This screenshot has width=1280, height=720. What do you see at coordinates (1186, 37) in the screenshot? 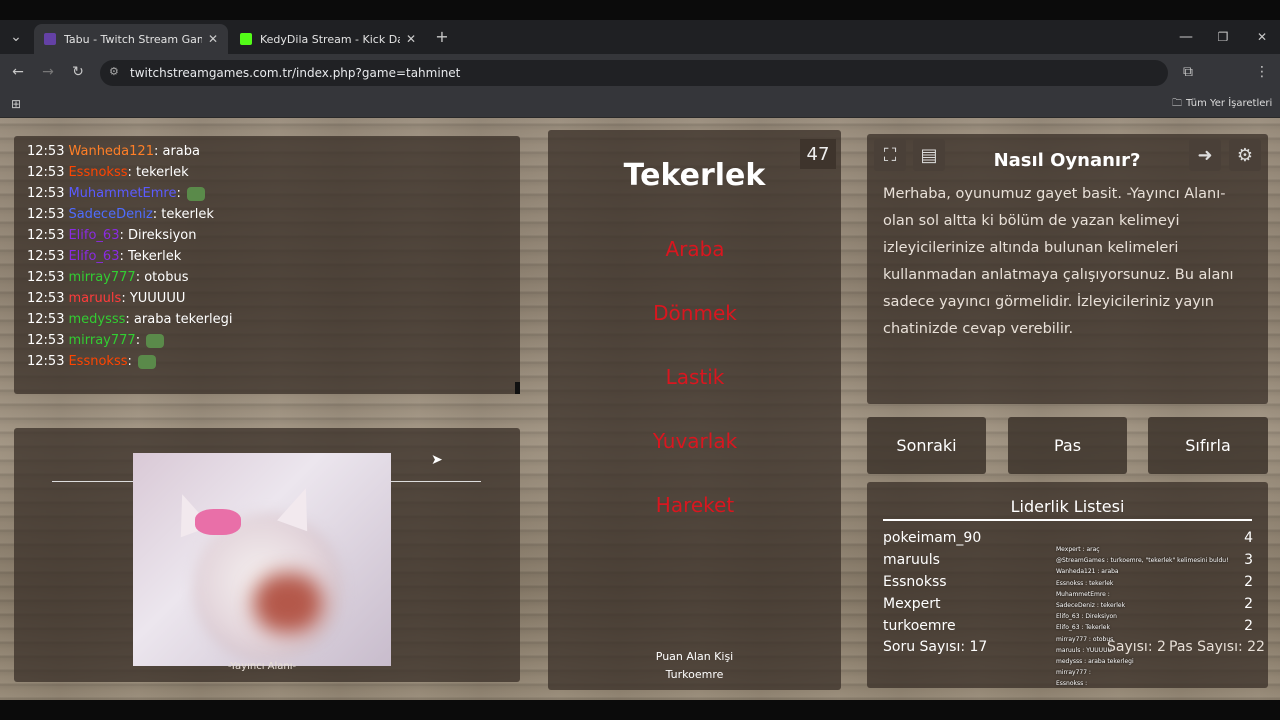
I see `minimize-button: —` at bounding box center [1186, 37].